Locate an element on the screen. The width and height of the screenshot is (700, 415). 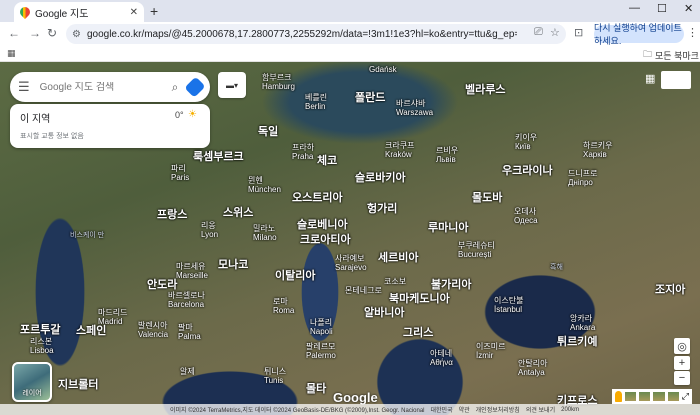
map-label-city: 몬테네그로 is located at coordinates (363, 291).